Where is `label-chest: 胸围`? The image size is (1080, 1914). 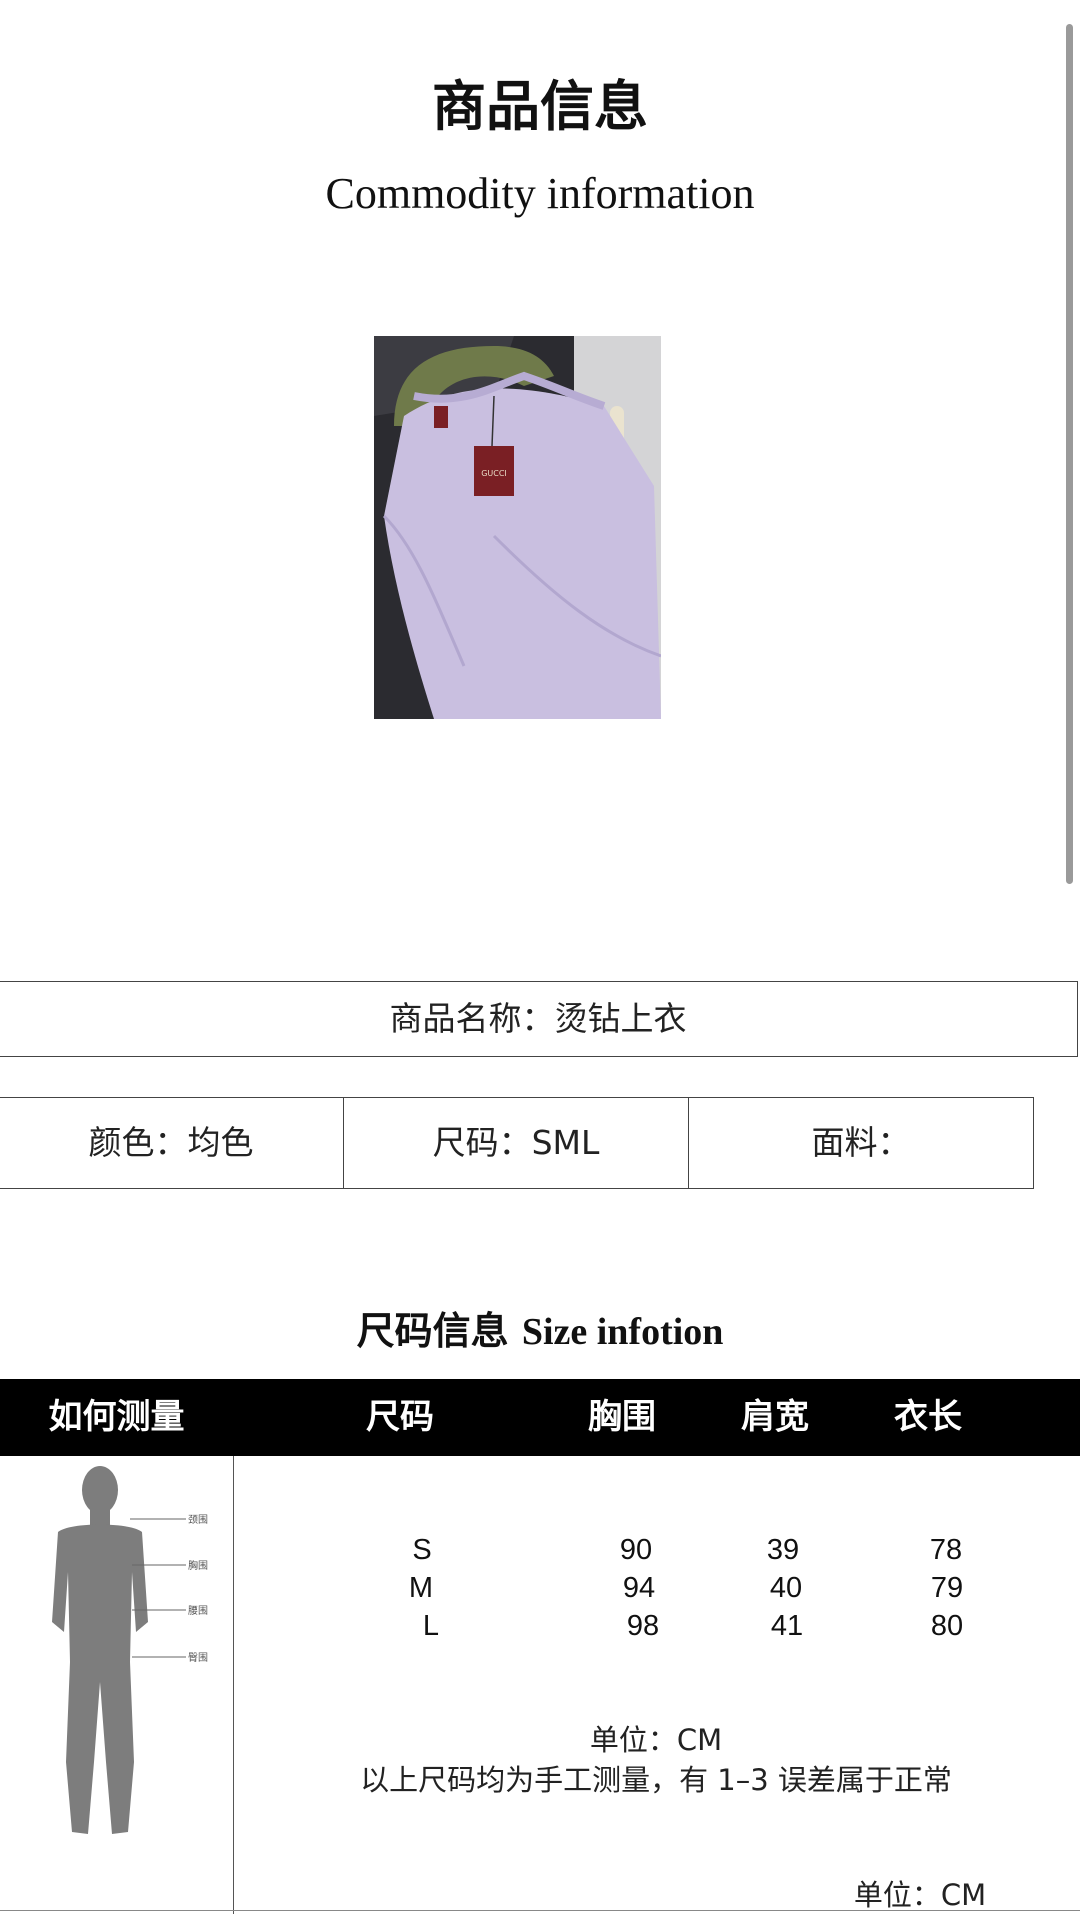
label-chest: 胸围 is located at coordinates (198, 1565).